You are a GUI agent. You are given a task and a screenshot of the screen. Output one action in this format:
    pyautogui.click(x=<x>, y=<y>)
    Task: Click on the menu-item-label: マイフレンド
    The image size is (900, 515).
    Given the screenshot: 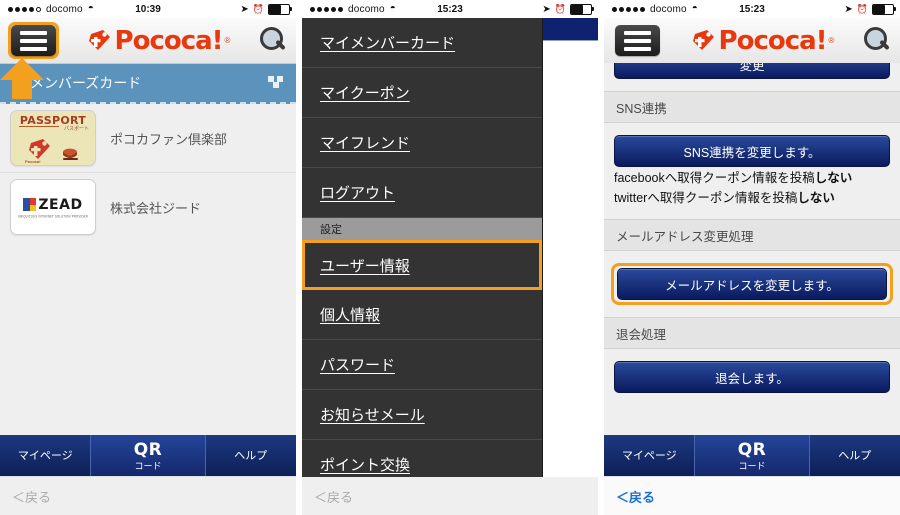 What is the action you would take?
    pyautogui.click(x=365, y=143)
    